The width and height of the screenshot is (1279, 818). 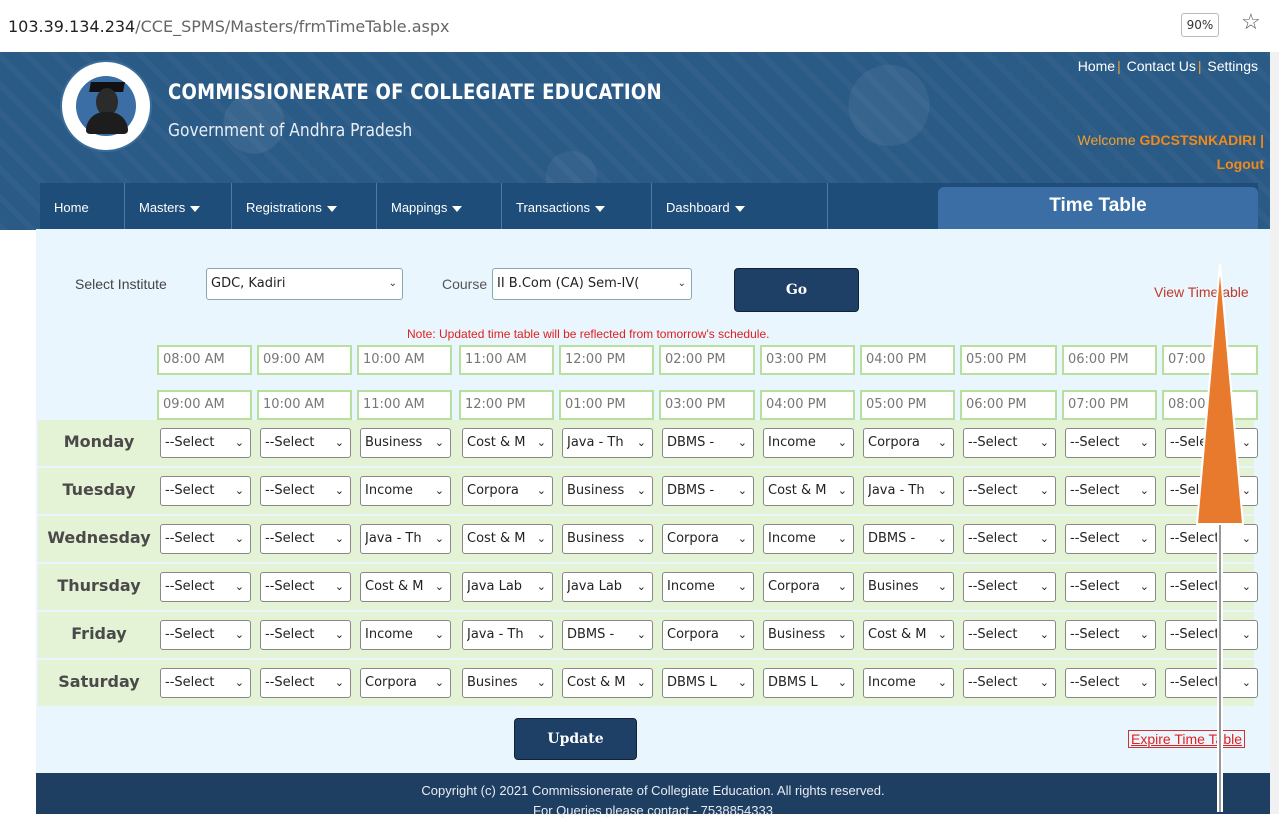 I want to click on contact-link: Contact Us, so click(x=1161, y=66).